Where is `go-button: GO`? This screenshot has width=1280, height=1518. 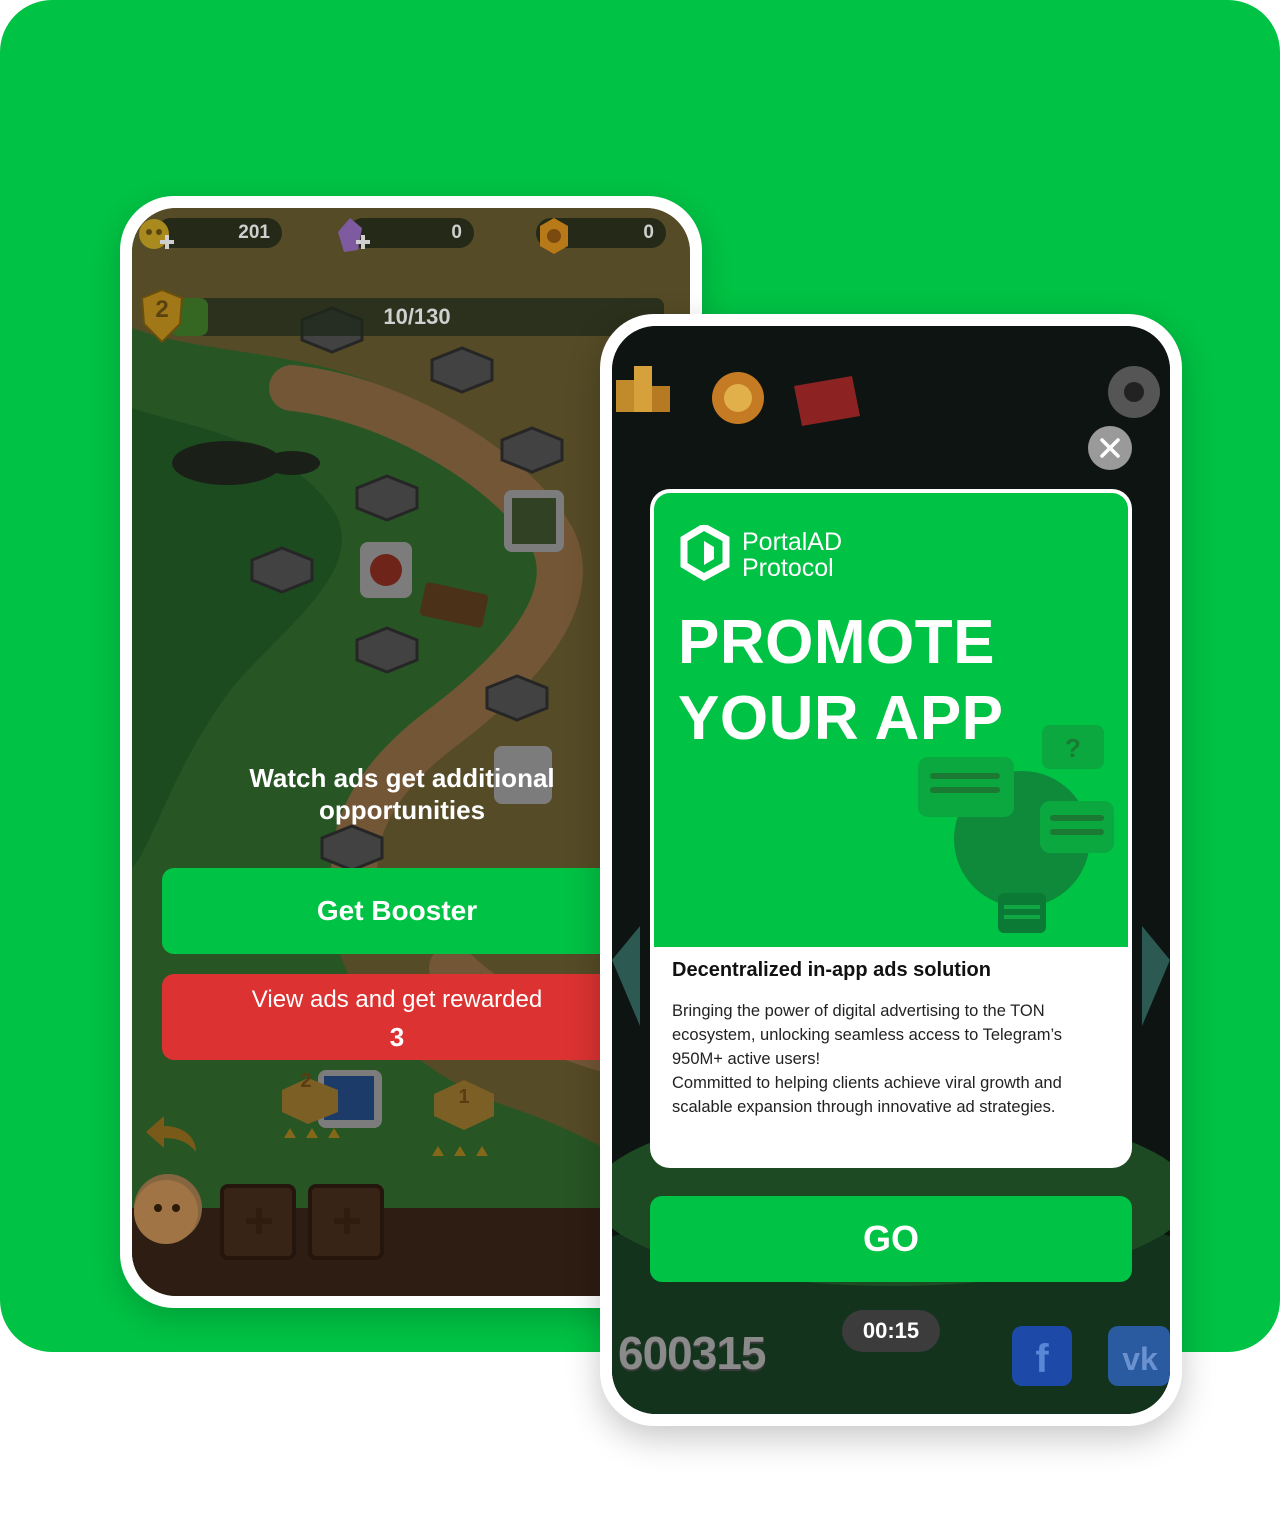 go-button: GO is located at coordinates (891, 1239).